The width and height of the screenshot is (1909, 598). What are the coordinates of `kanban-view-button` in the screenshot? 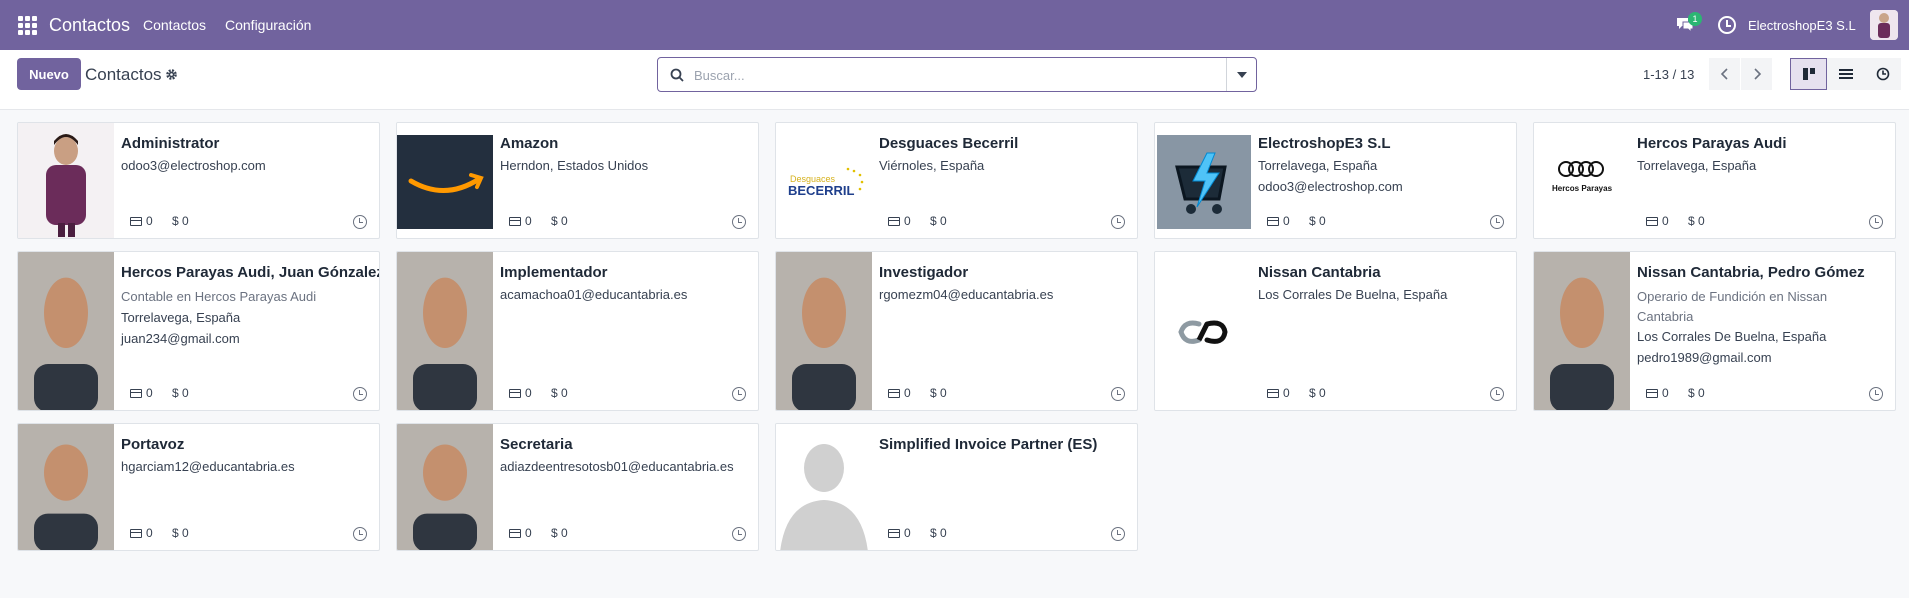 It's located at (1808, 74).